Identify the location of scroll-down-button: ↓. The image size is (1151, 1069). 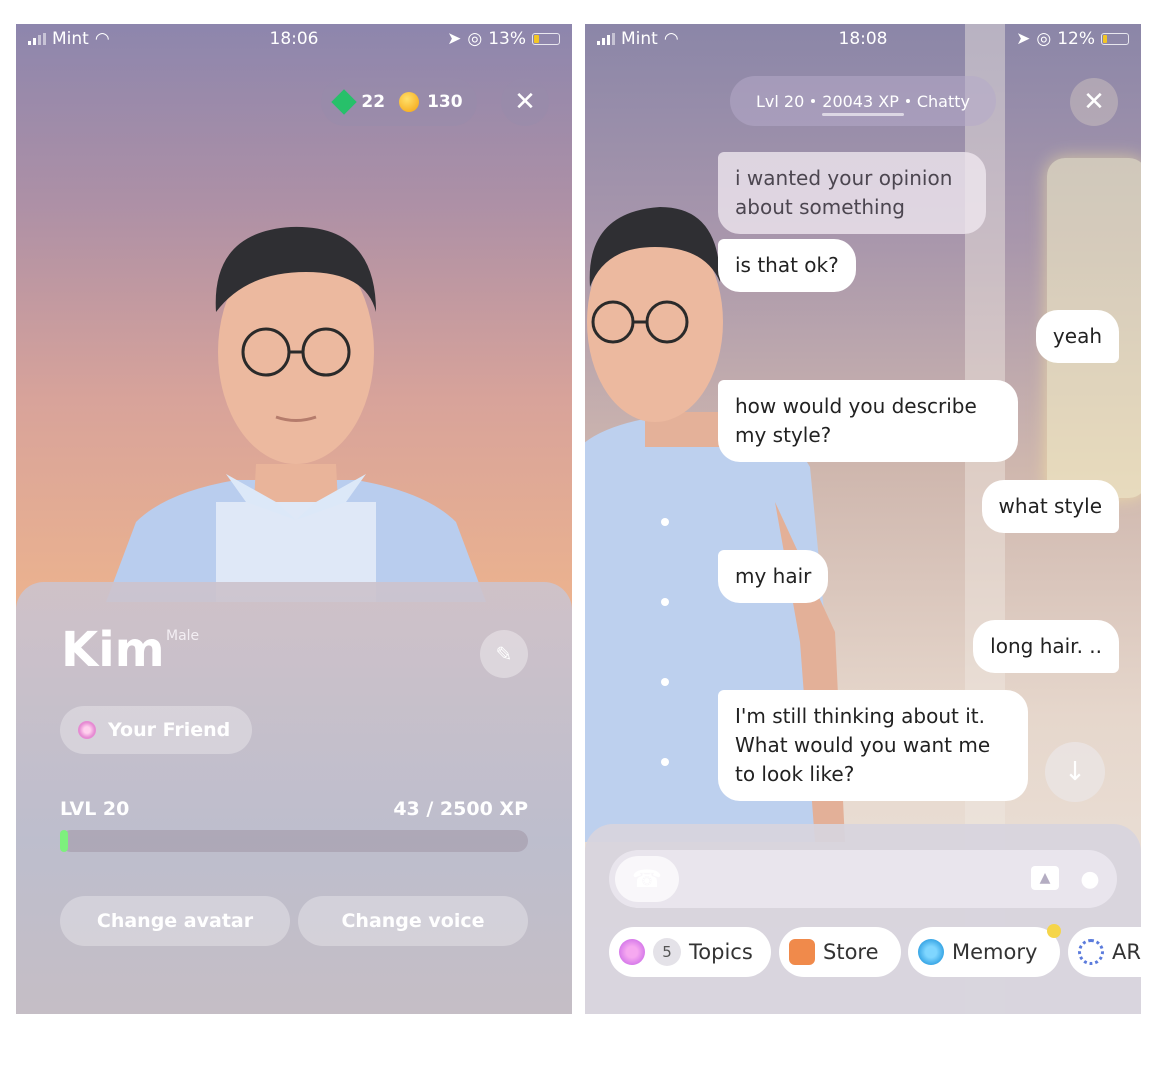
(1075, 772).